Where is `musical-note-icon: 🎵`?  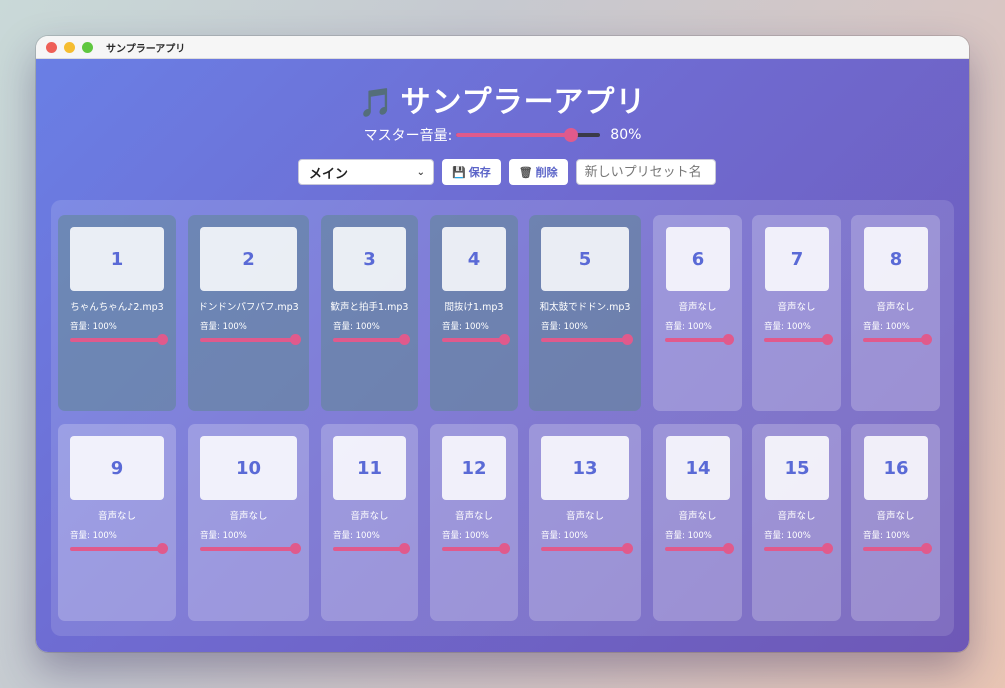
musical-note-icon: 🎵 is located at coordinates (376, 102).